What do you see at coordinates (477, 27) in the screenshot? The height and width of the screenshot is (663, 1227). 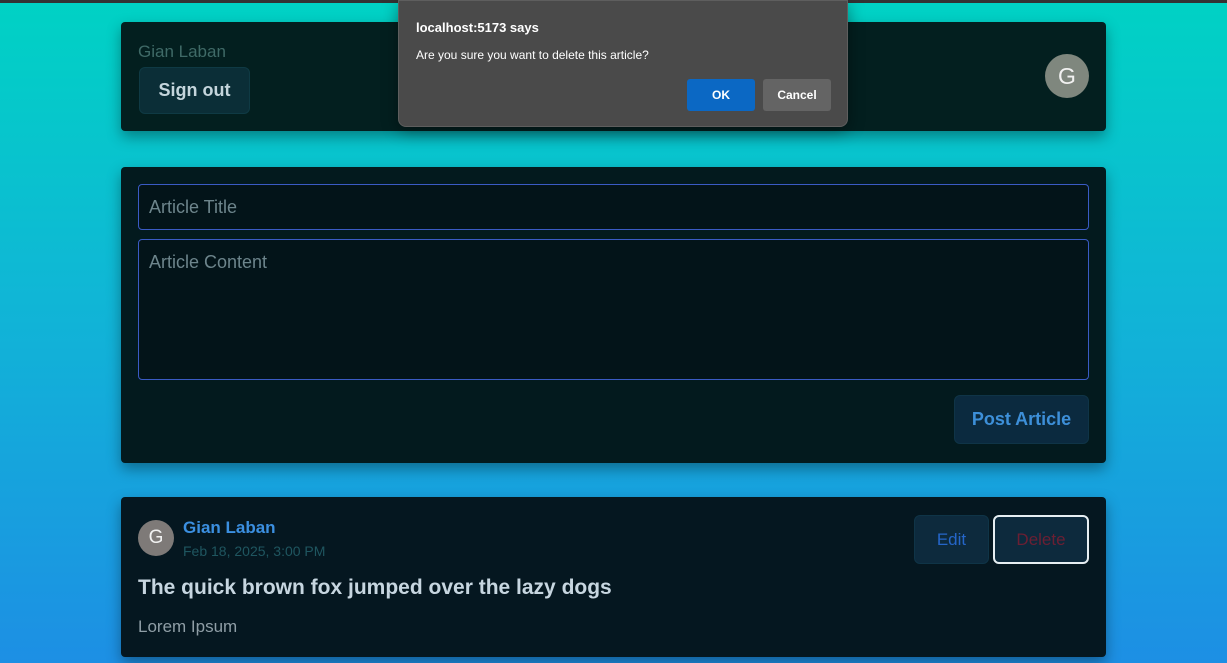 I see `dialog-title: localhost:5173 says` at bounding box center [477, 27].